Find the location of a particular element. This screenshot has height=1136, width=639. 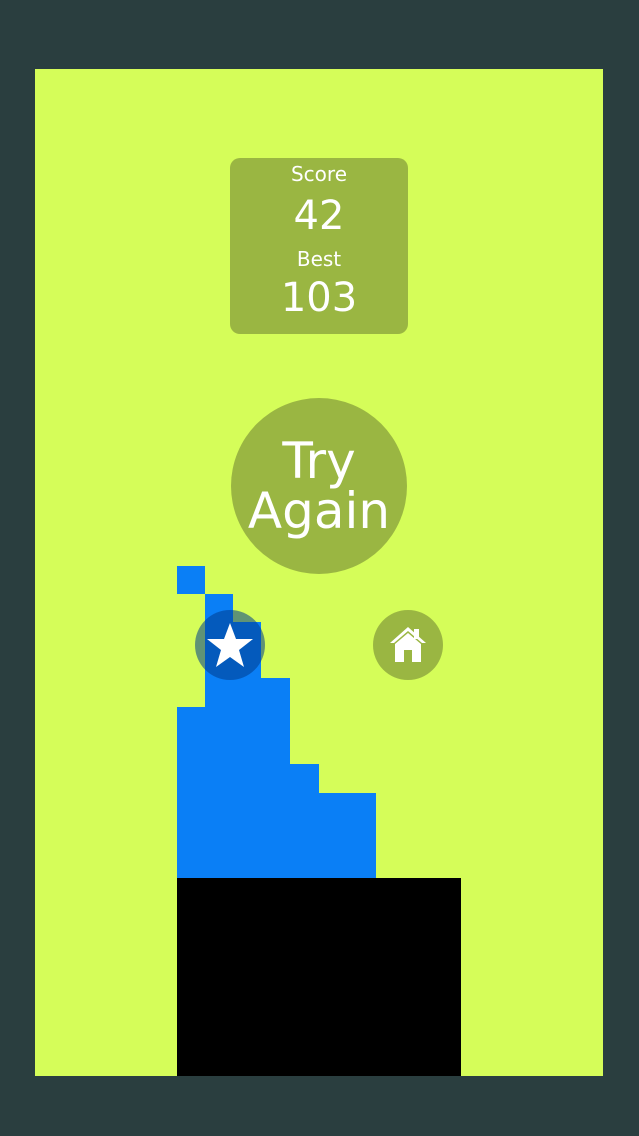

score-label: Score is located at coordinates (318, 174).